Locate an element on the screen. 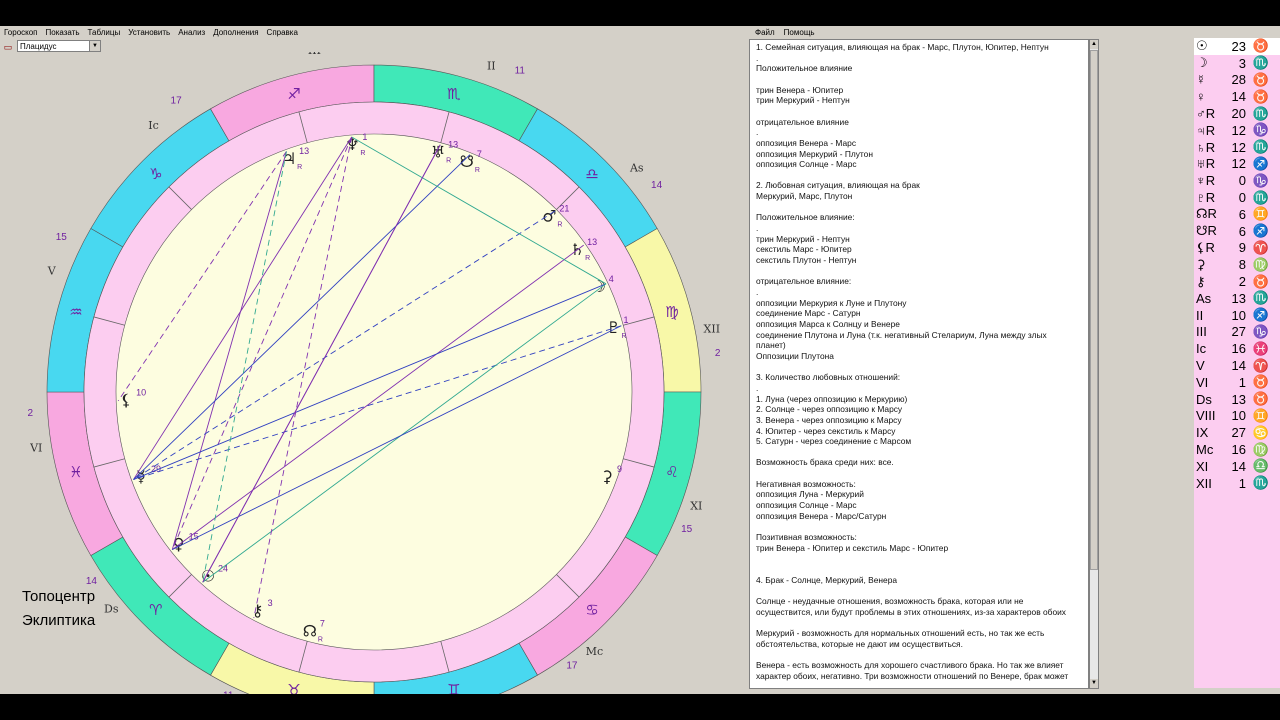  menu-item-1: Показать is located at coordinates (63, 32).